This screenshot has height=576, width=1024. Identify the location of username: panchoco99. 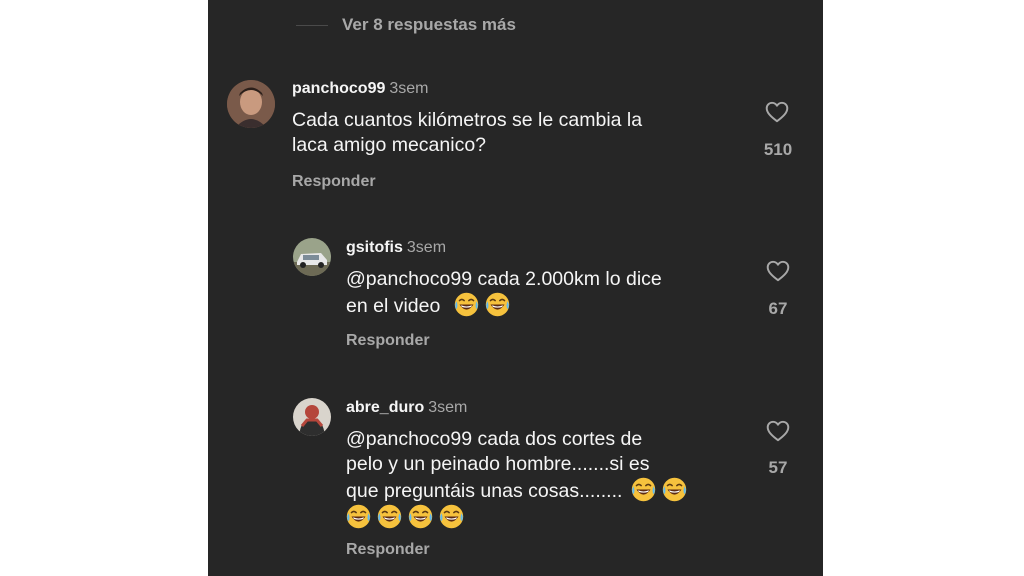
(338, 88).